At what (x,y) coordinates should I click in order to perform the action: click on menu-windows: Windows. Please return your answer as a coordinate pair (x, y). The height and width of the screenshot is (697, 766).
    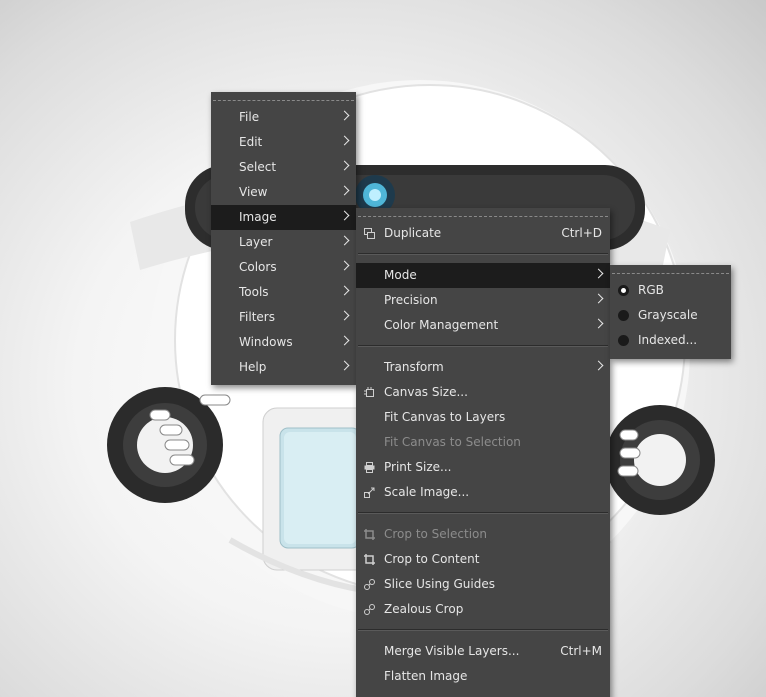
    Looking at the image, I should click on (283, 342).